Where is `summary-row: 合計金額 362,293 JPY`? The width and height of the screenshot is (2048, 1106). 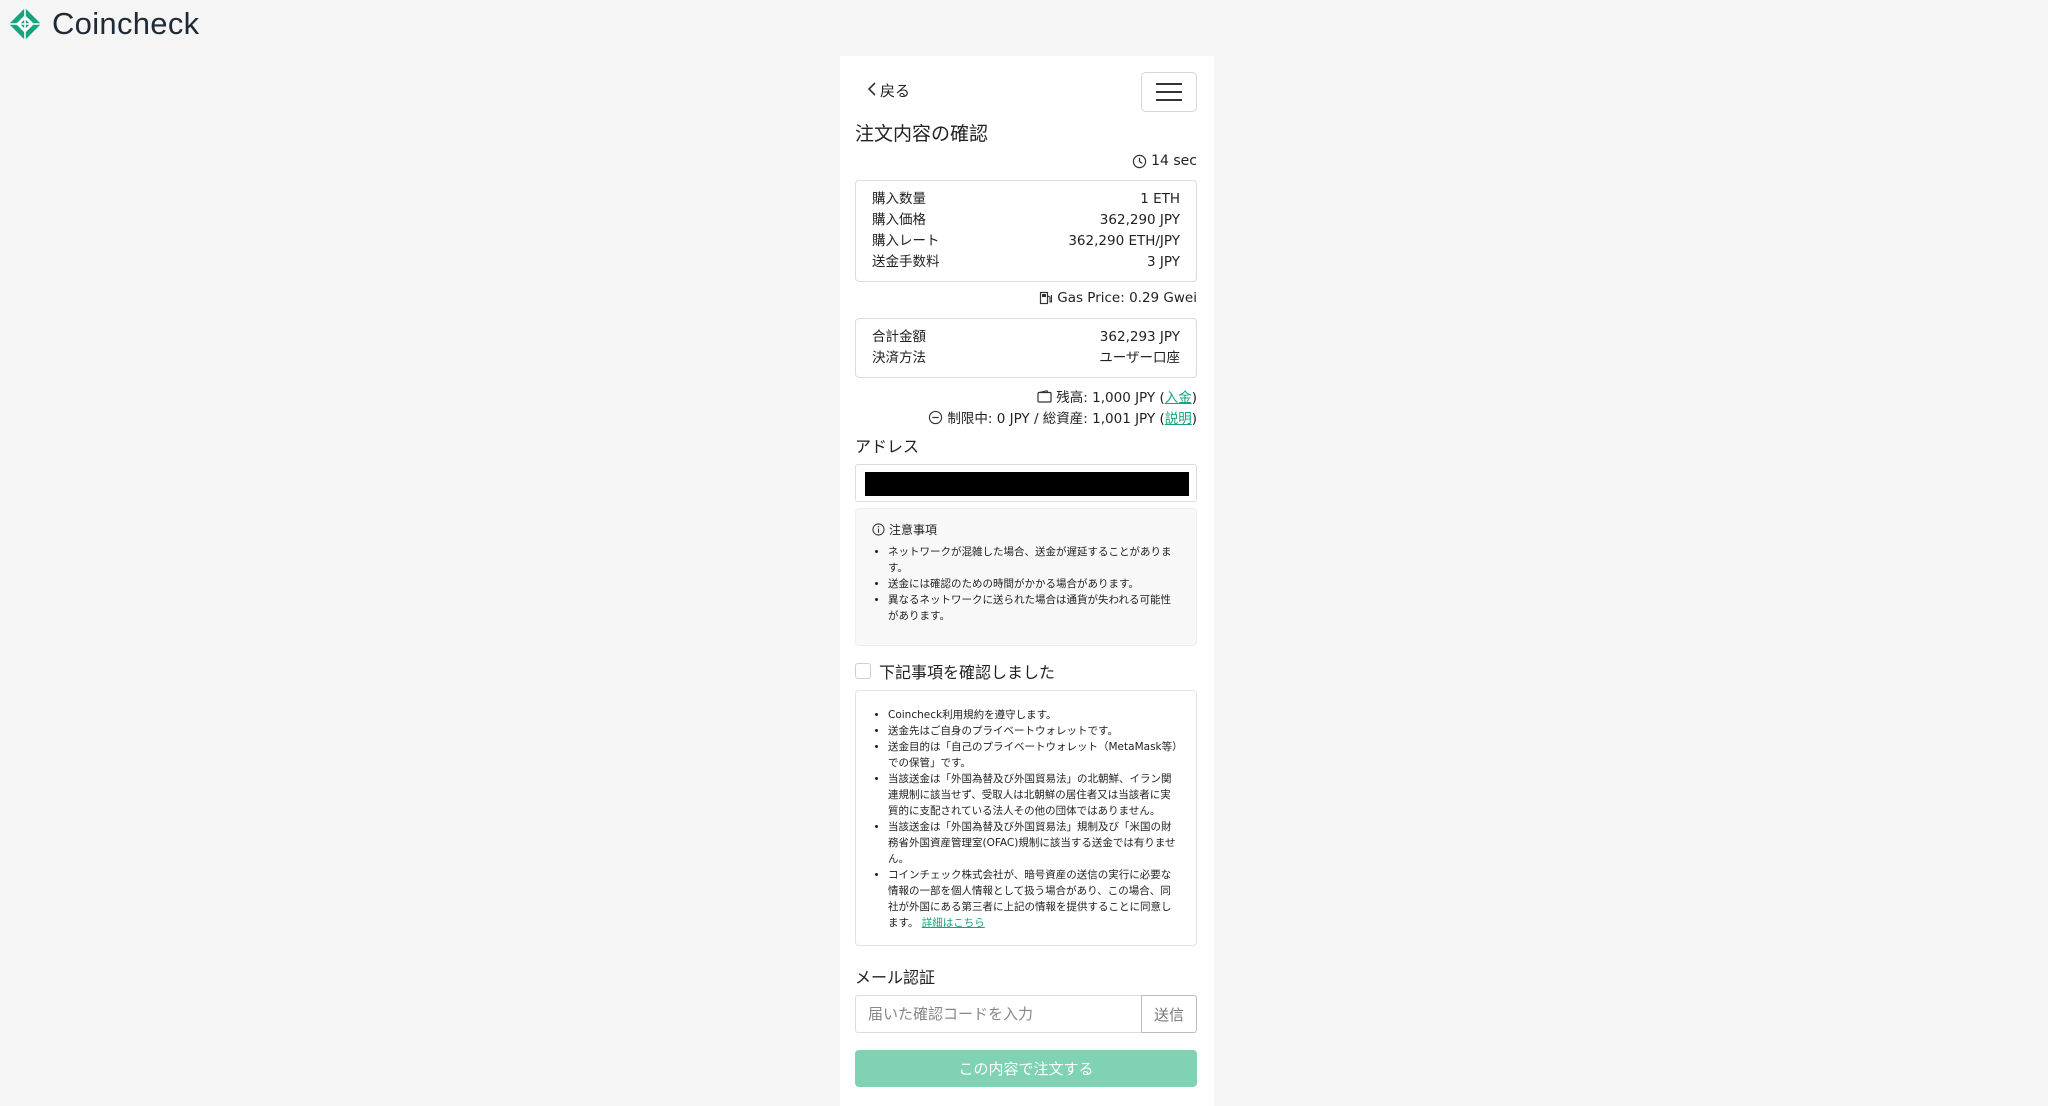 summary-row: 合計金額 362,293 JPY is located at coordinates (1026, 337).